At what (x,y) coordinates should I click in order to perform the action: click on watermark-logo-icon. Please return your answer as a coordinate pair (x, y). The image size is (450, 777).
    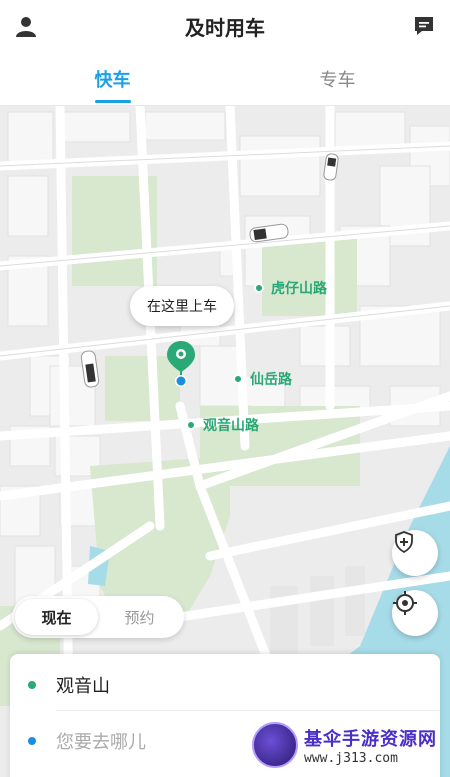
    Looking at the image, I should click on (275, 745).